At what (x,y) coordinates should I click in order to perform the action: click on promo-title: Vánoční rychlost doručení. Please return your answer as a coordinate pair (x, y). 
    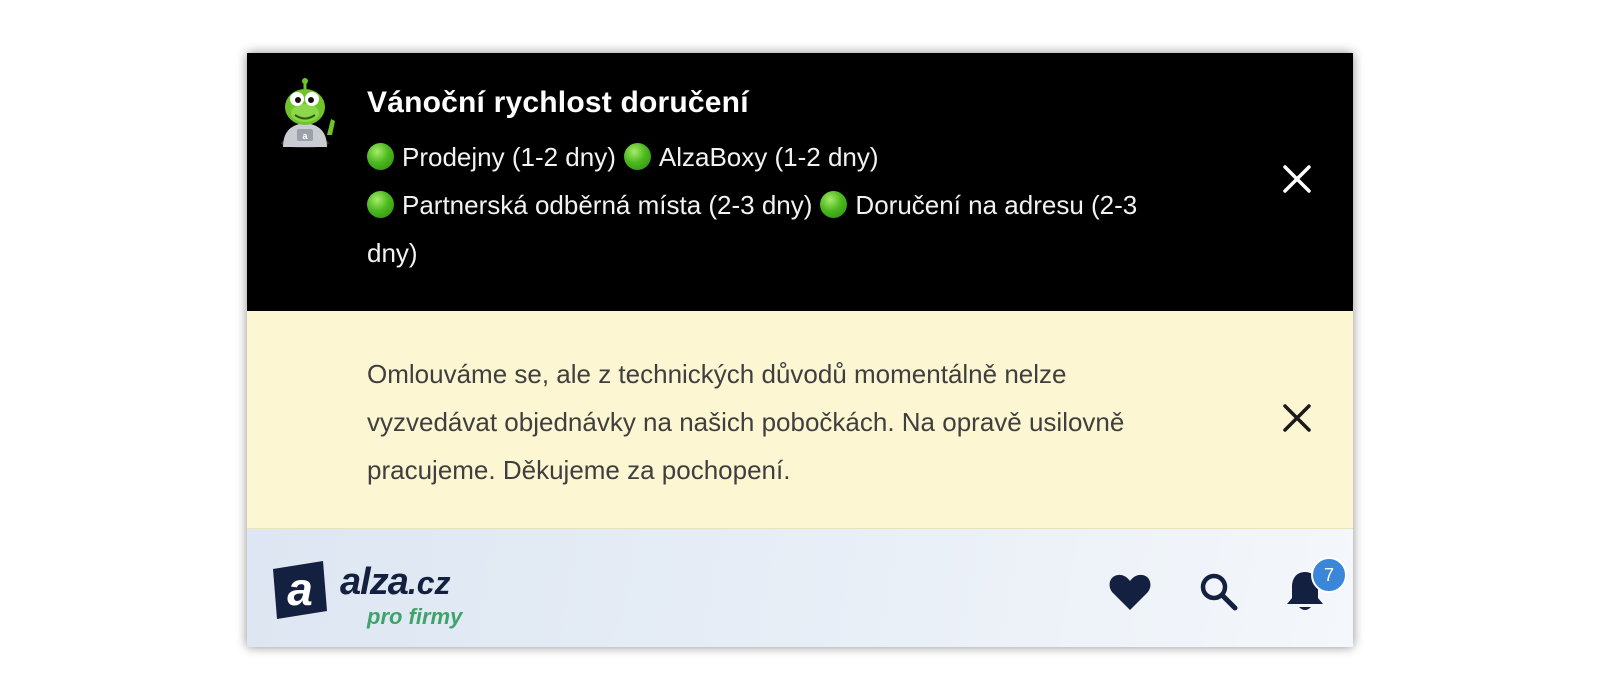
    Looking at the image, I should click on (558, 102).